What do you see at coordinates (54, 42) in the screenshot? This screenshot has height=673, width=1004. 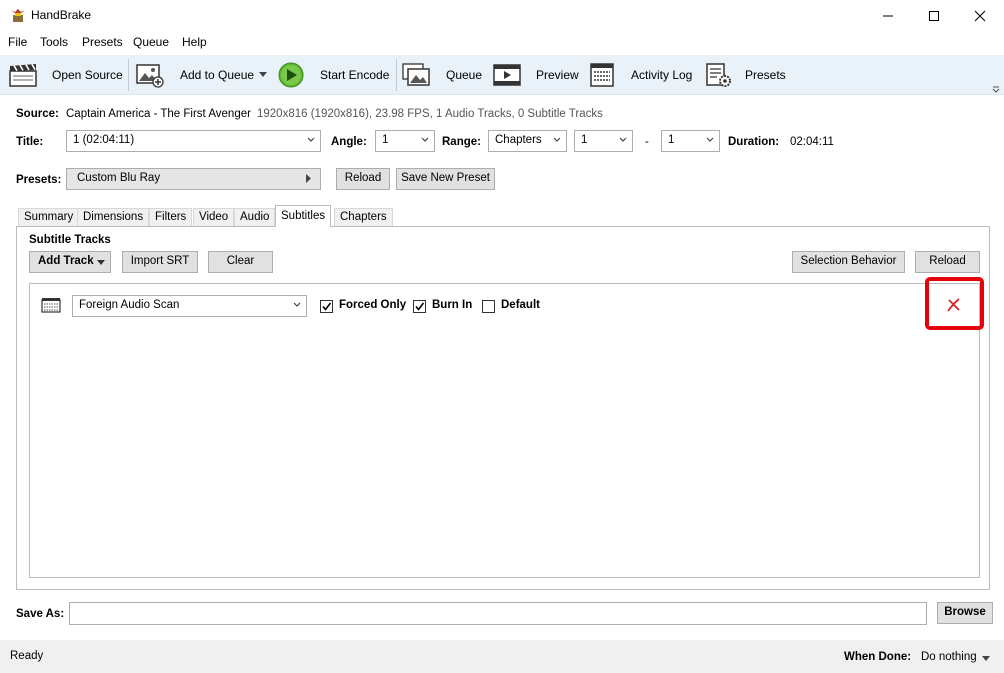 I see `menu-tools: Tools` at bounding box center [54, 42].